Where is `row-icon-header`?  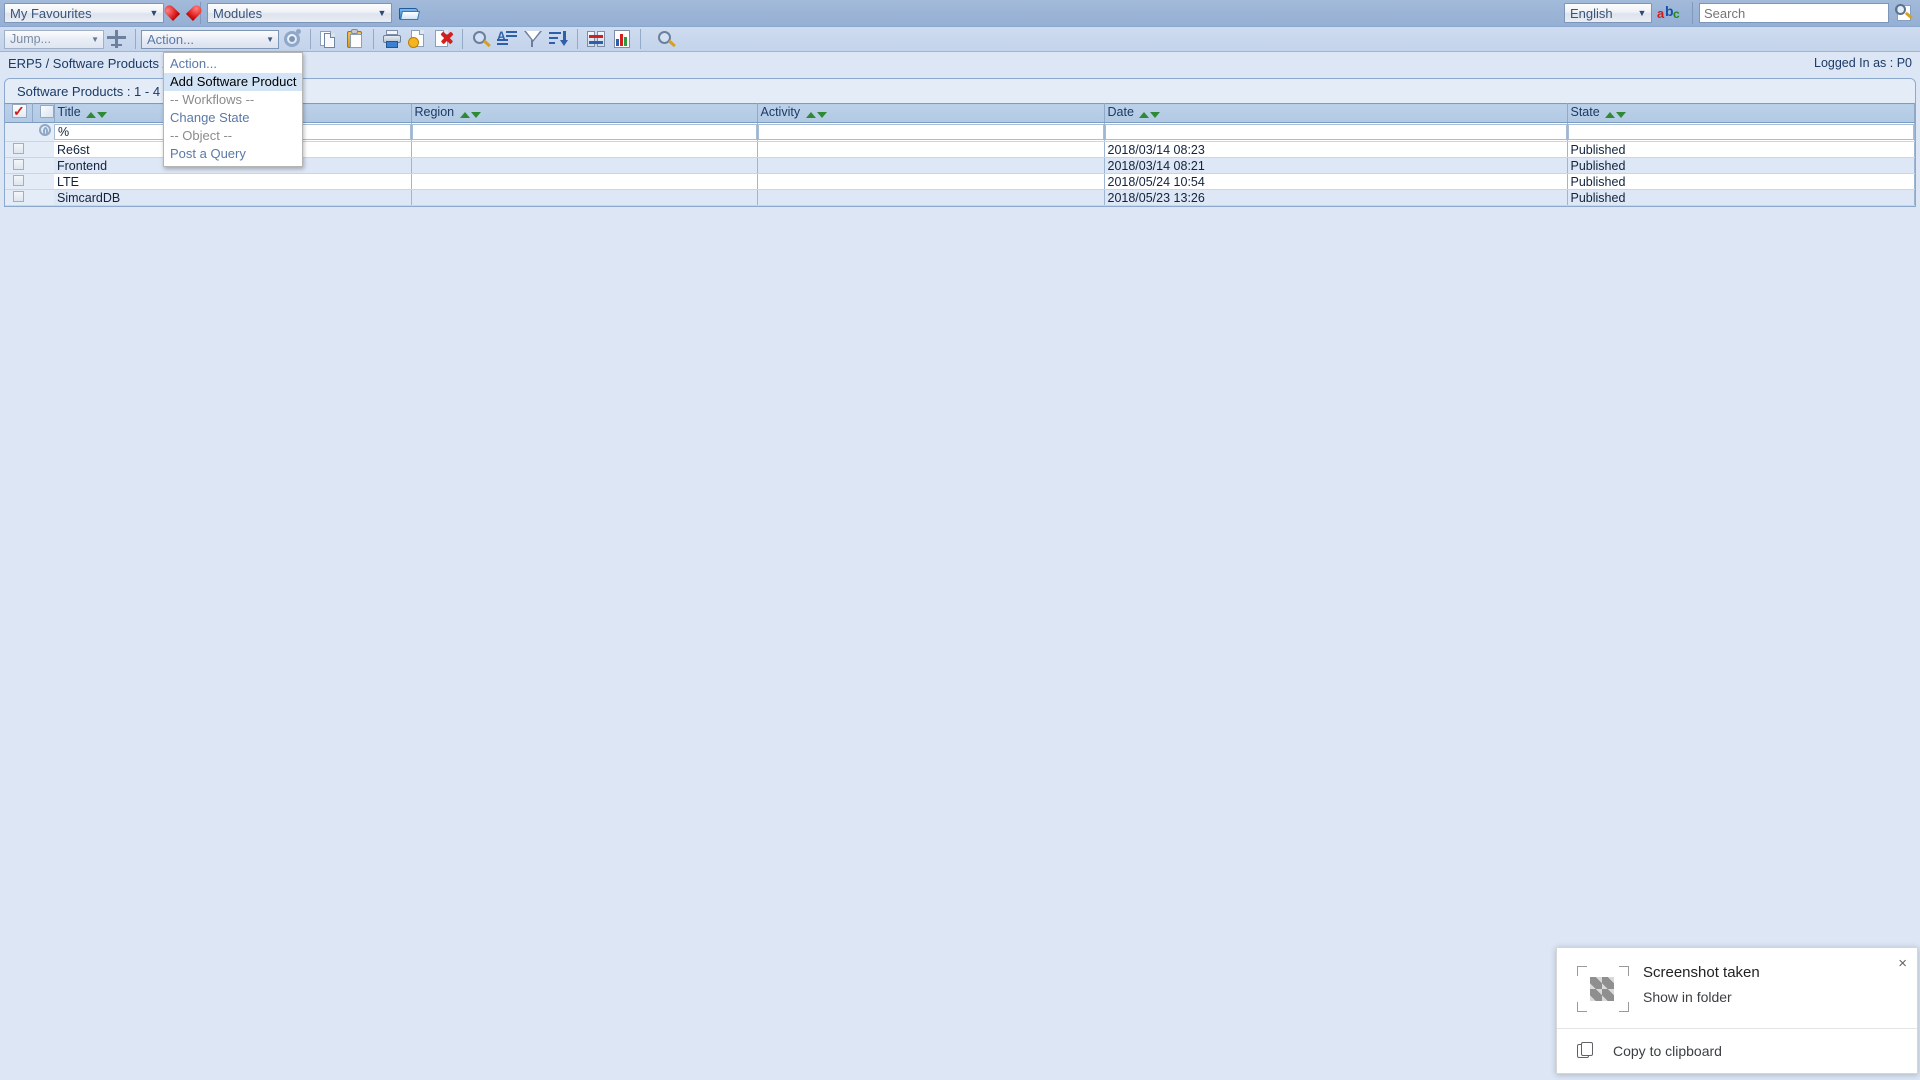
row-icon-header is located at coordinates (44, 113).